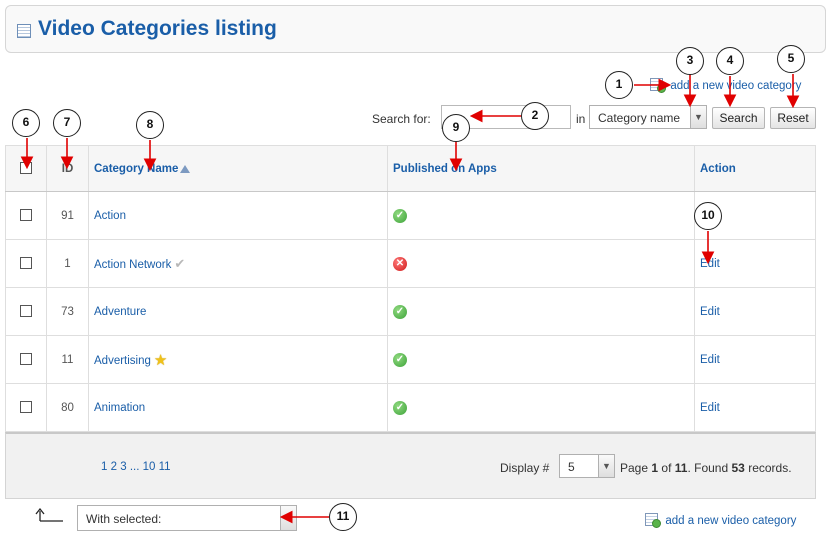 This screenshot has width=830, height=552. I want to click on callout-11: 11, so click(343, 517).